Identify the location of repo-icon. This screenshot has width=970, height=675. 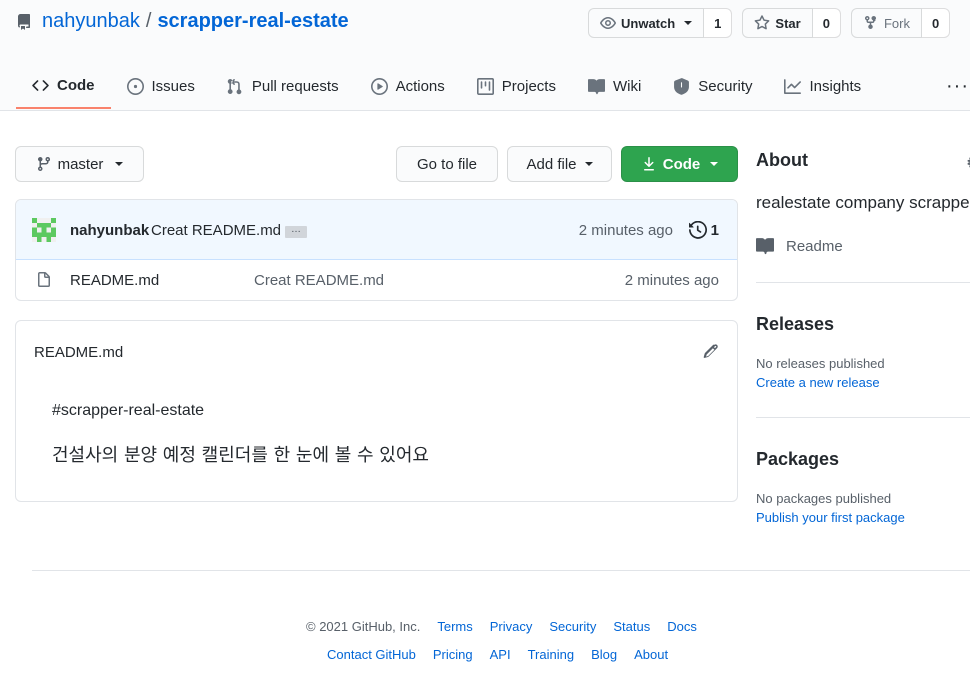
(23, 21).